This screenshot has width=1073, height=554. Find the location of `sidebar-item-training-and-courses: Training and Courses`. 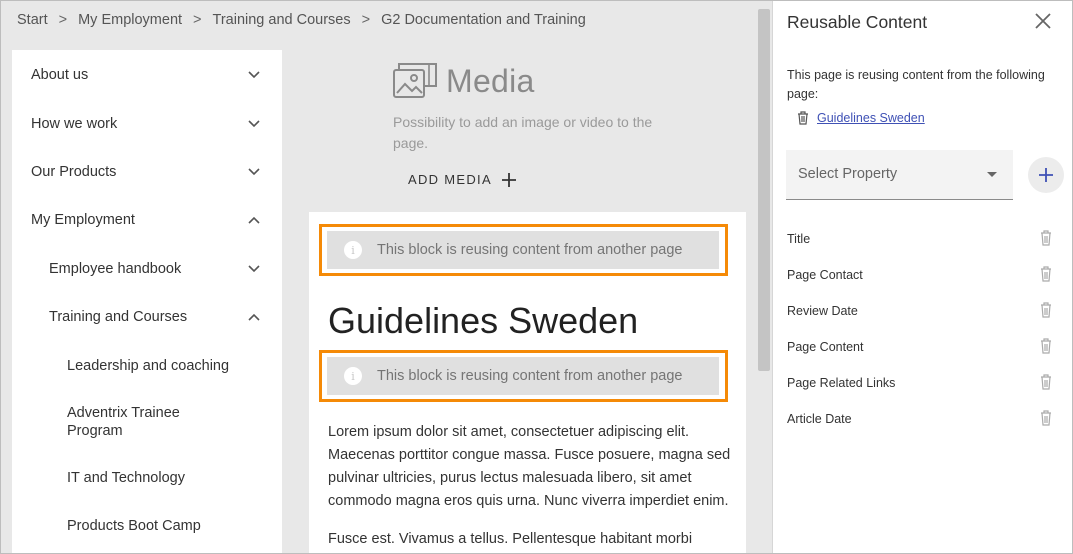

sidebar-item-training-and-courses: Training and Courses is located at coordinates (147, 317).